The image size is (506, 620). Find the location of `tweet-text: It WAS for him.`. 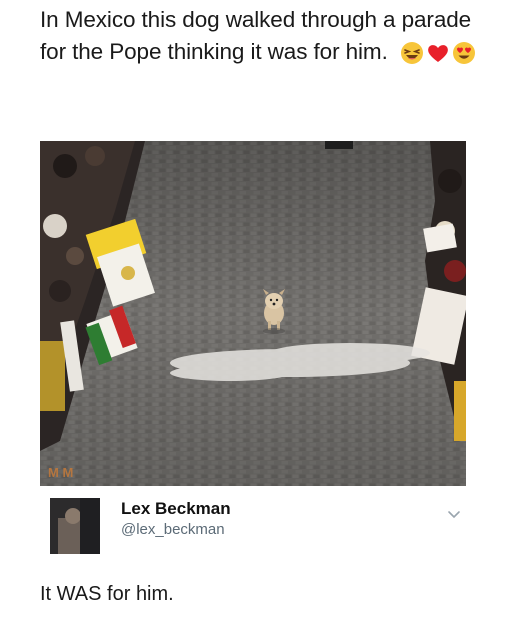

tweet-text: It WAS for him. is located at coordinates (107, 594).